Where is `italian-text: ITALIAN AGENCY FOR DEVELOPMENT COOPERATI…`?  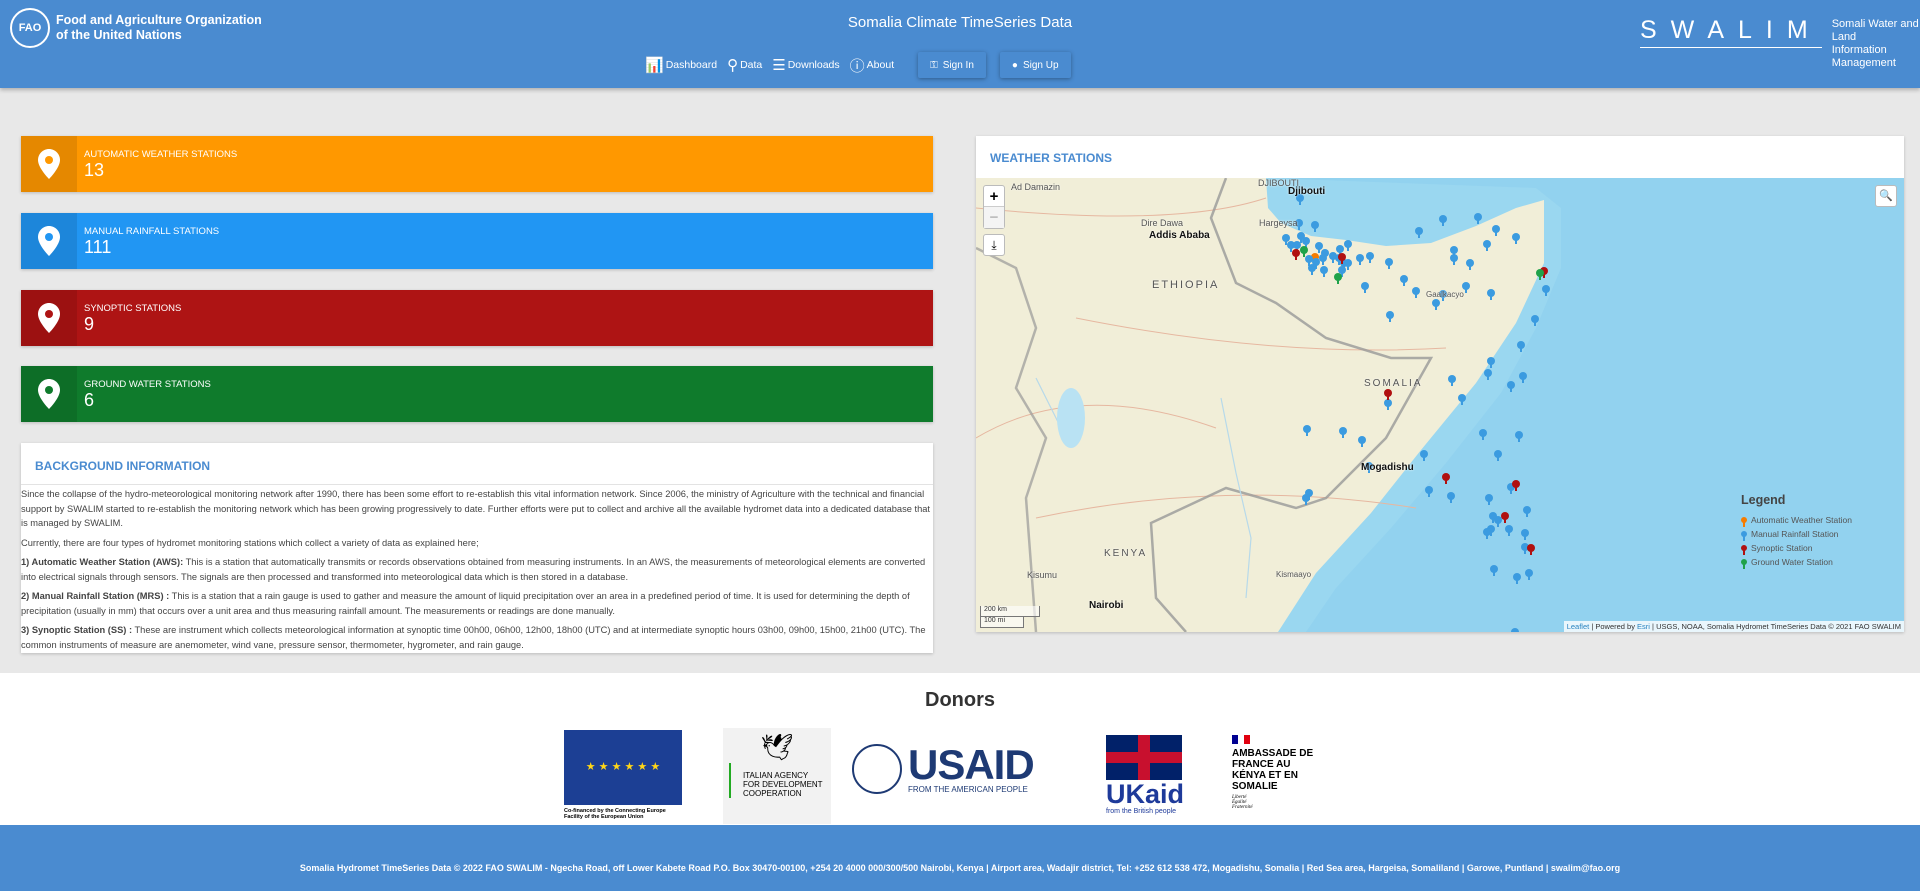 italian-text: ITALIAN AGENCY FOR DEVELOPMENT COOPERATI… is located at coordinates (780, 780).